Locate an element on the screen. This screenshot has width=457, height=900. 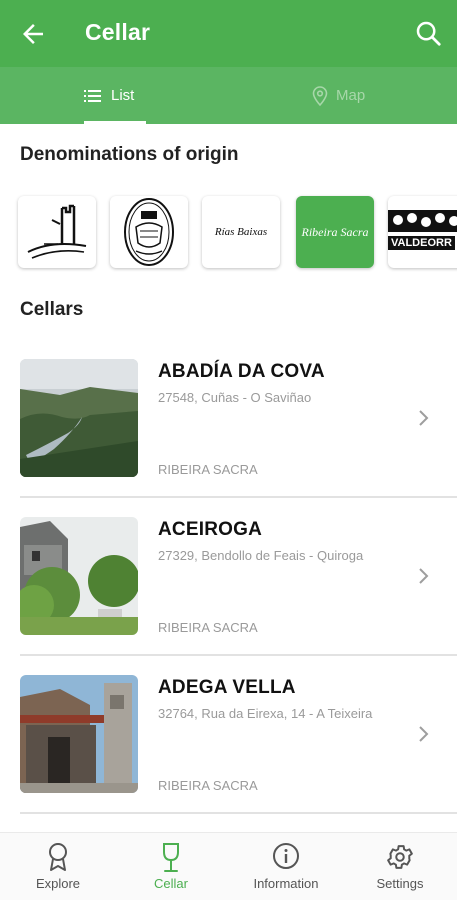
nav-information: Information is located at coordinates (286, 866).